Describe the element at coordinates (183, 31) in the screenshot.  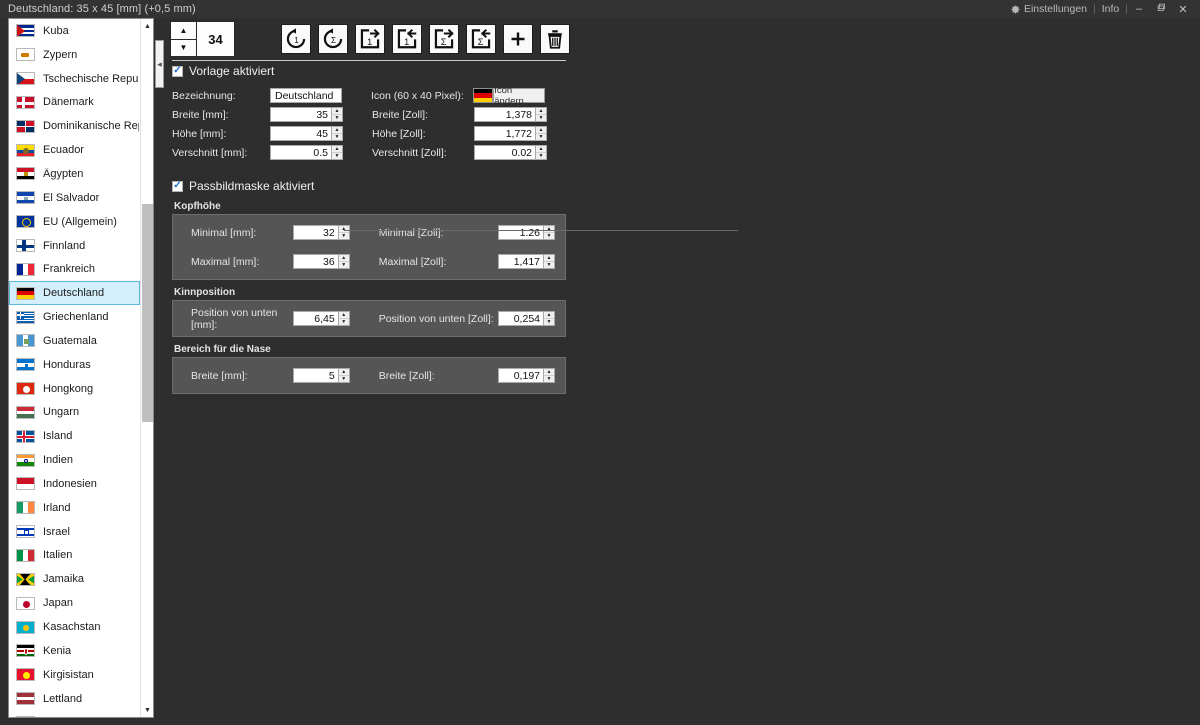
I see `spinner-up-icon: ▲` at that location.